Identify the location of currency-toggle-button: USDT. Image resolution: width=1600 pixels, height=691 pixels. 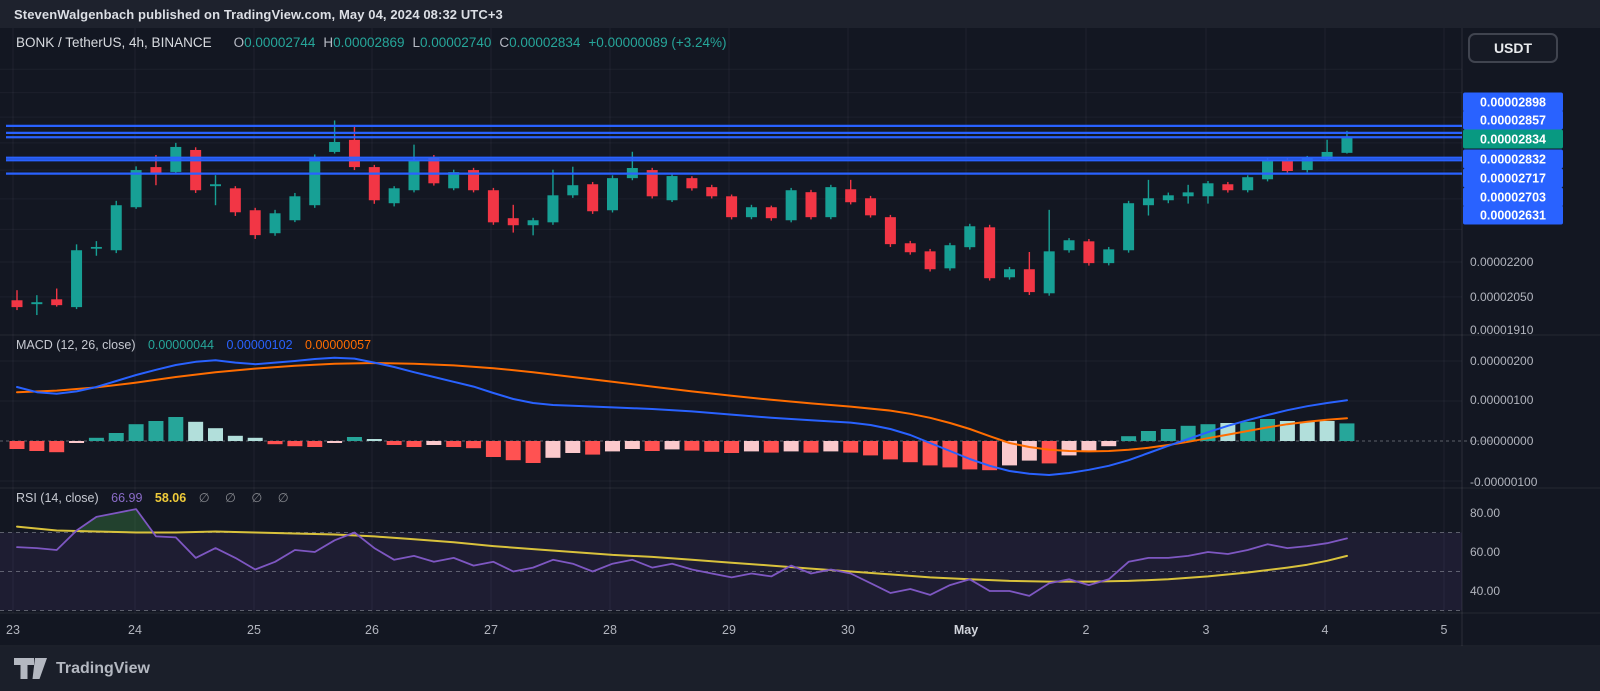
(1513, 48).